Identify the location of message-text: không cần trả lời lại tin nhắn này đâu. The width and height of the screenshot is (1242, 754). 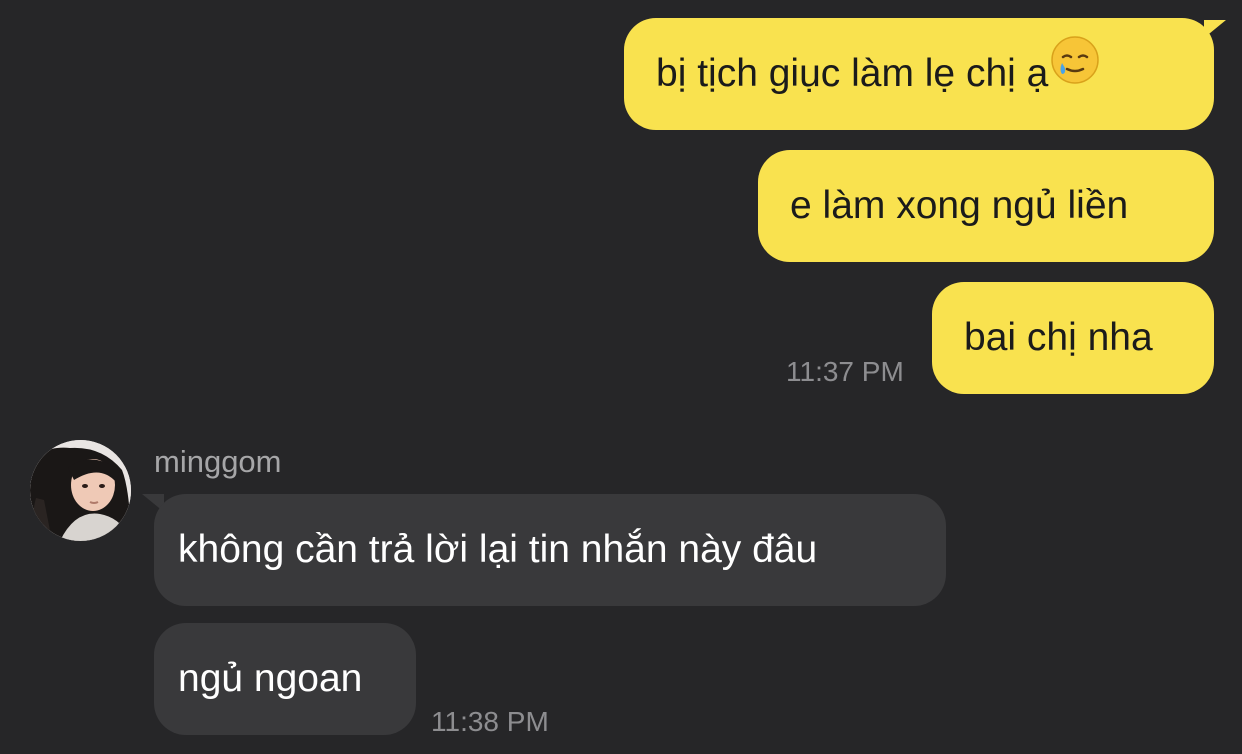
(498, 549).